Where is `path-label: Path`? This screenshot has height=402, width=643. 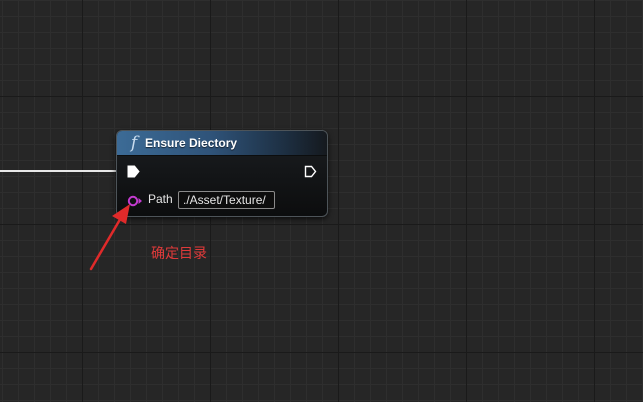
path-label: Path is located at coordinates (160, 199).